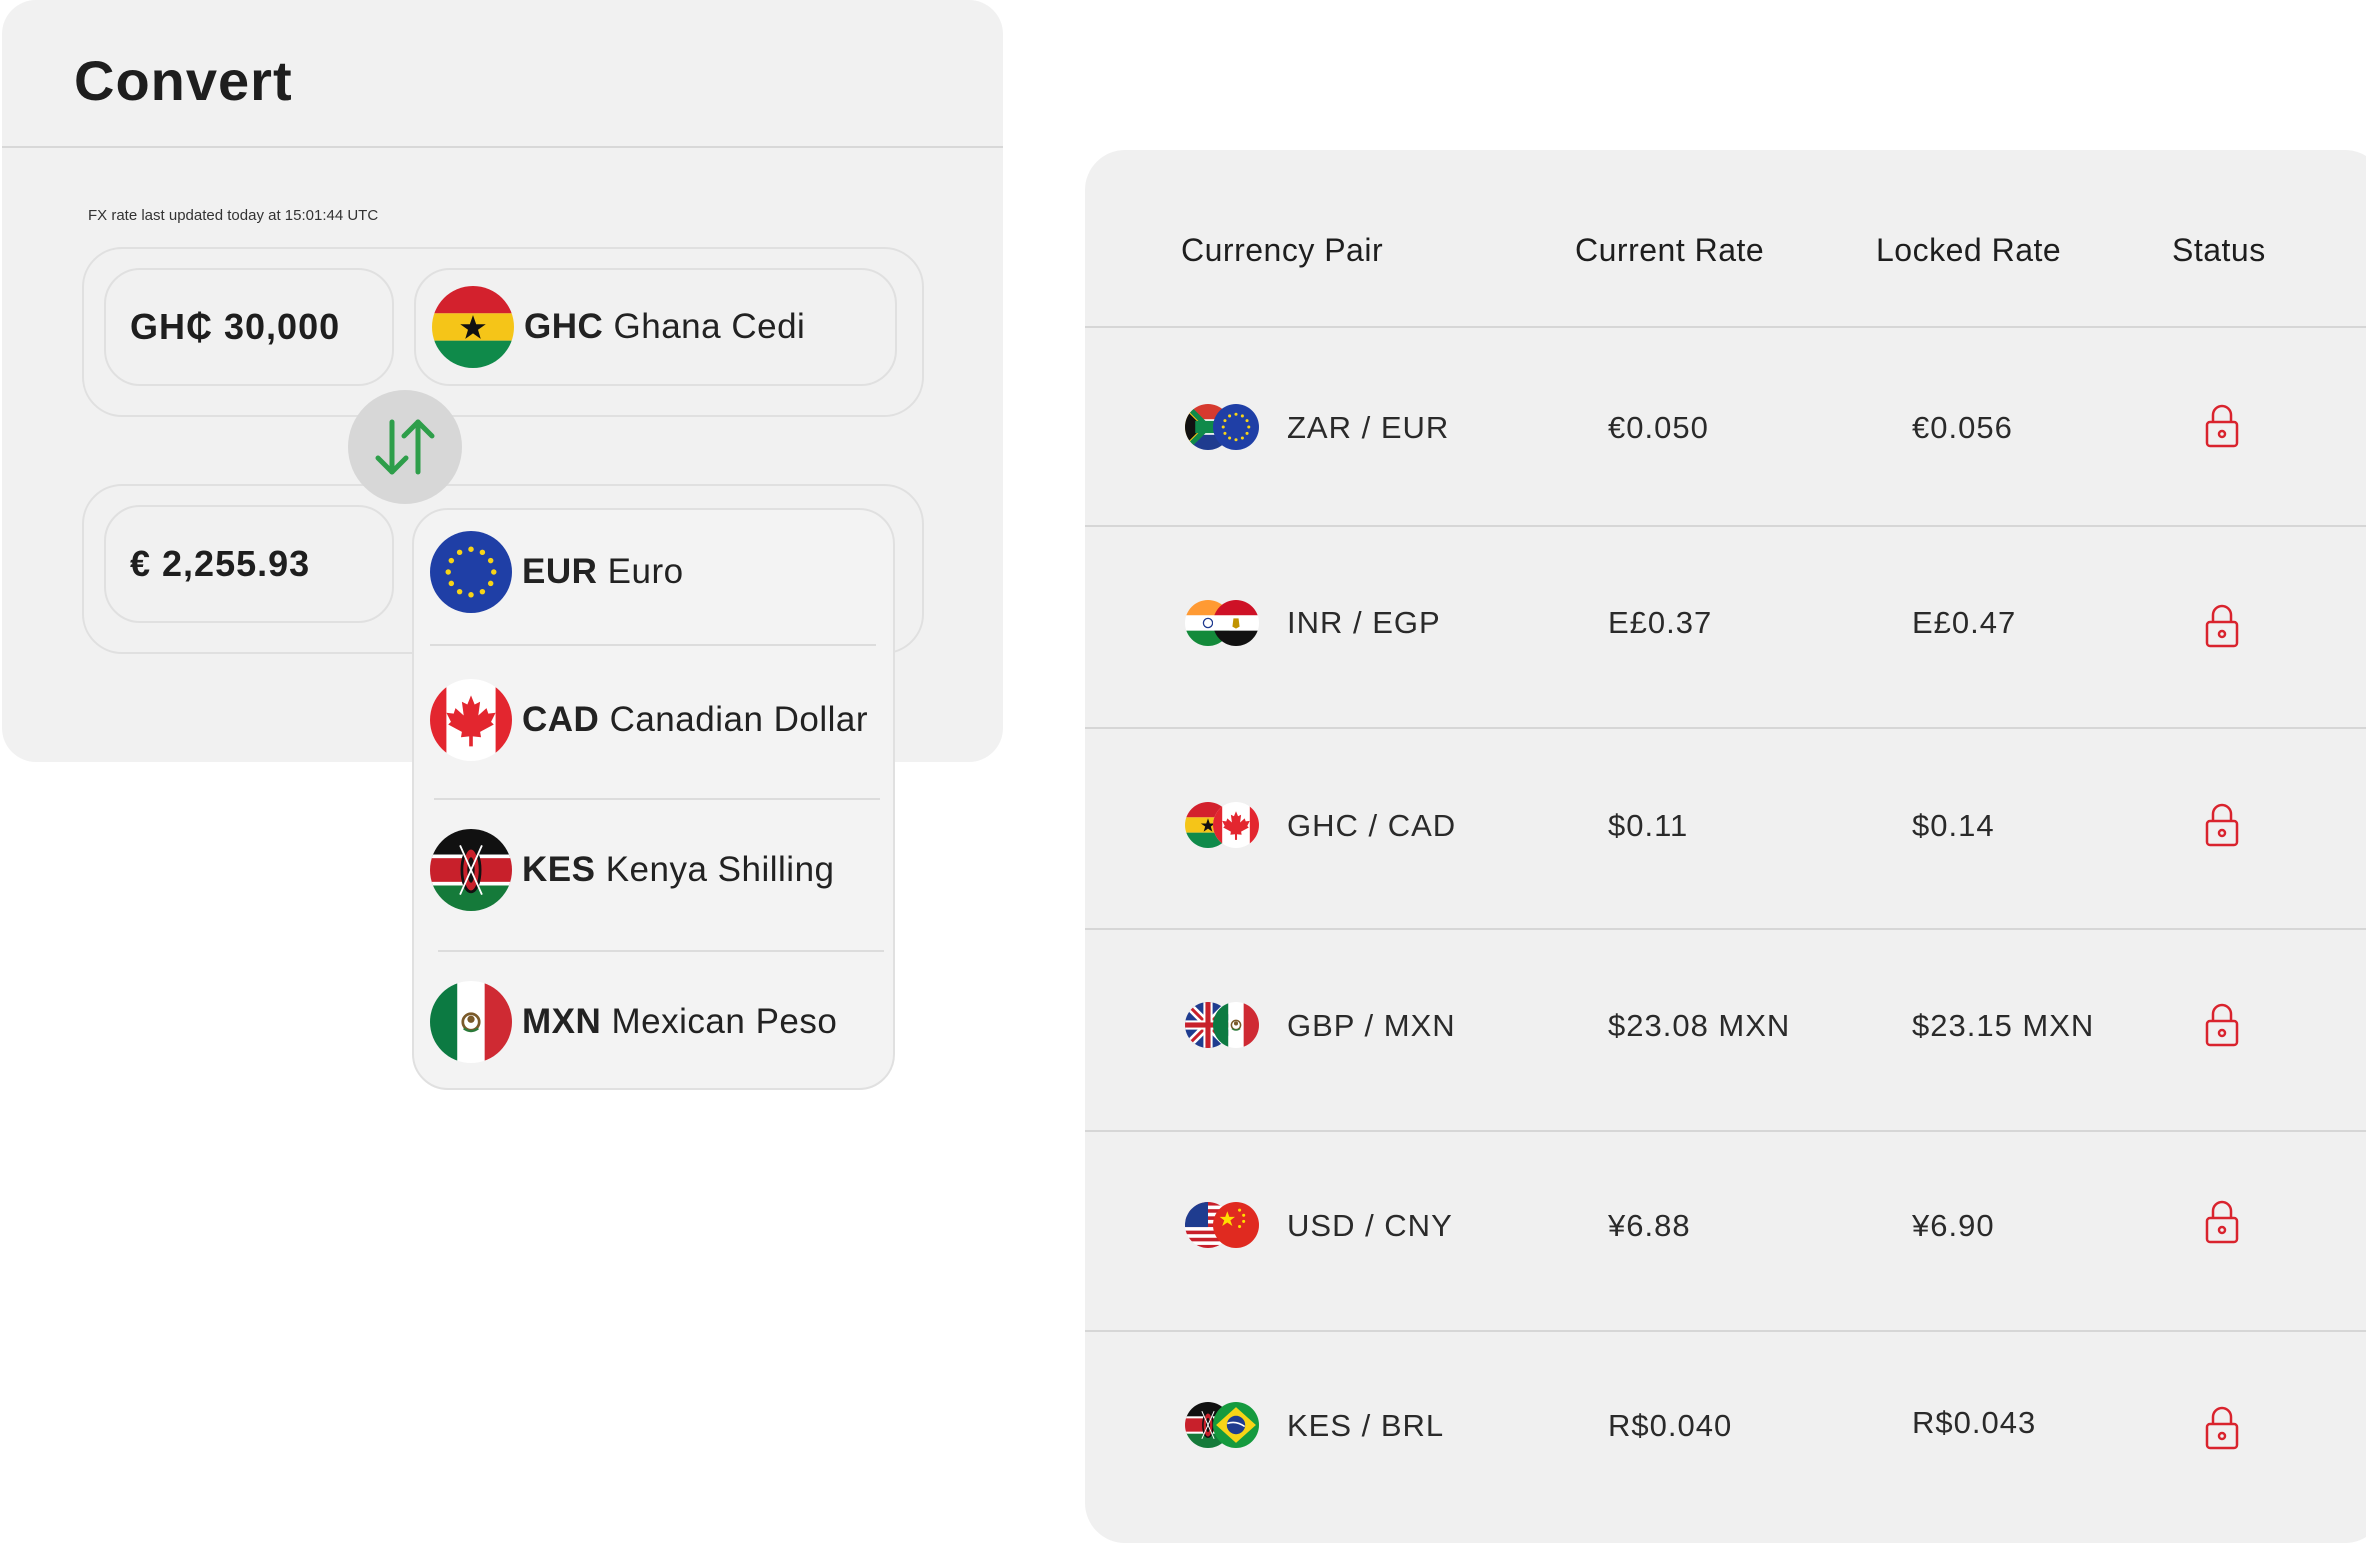 The width and height of the screenshot is (2366, 1543). I want to click on dropdown-option-cad: CAD Canadian Dollar, so click(649, 720).